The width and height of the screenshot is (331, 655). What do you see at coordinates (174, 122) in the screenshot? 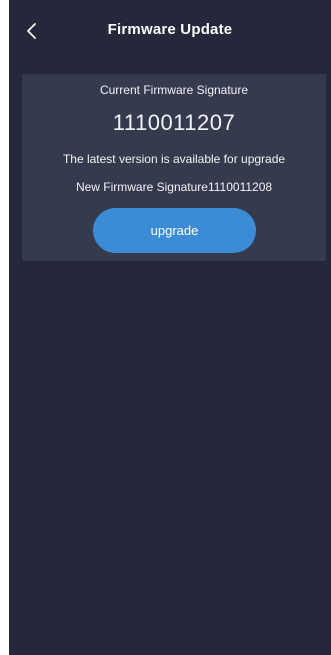
I see `current-firmware-signature: 1110011207` at bounding box center [174, 122].